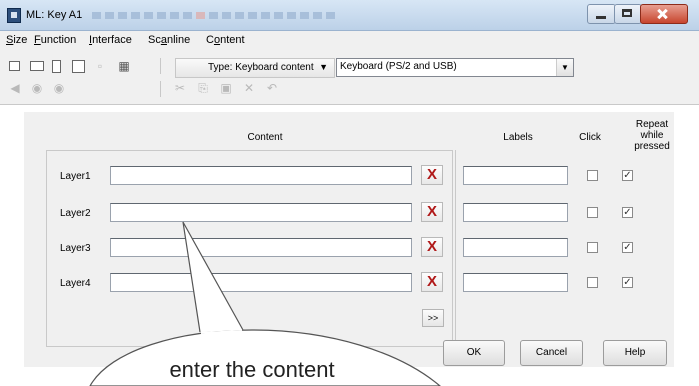 This screenshot has height=386, width=699. What do you see at coordinates (252, 369) in the screenshot?
I see `callout-text: enter the content` at bounding box center [252, 369].